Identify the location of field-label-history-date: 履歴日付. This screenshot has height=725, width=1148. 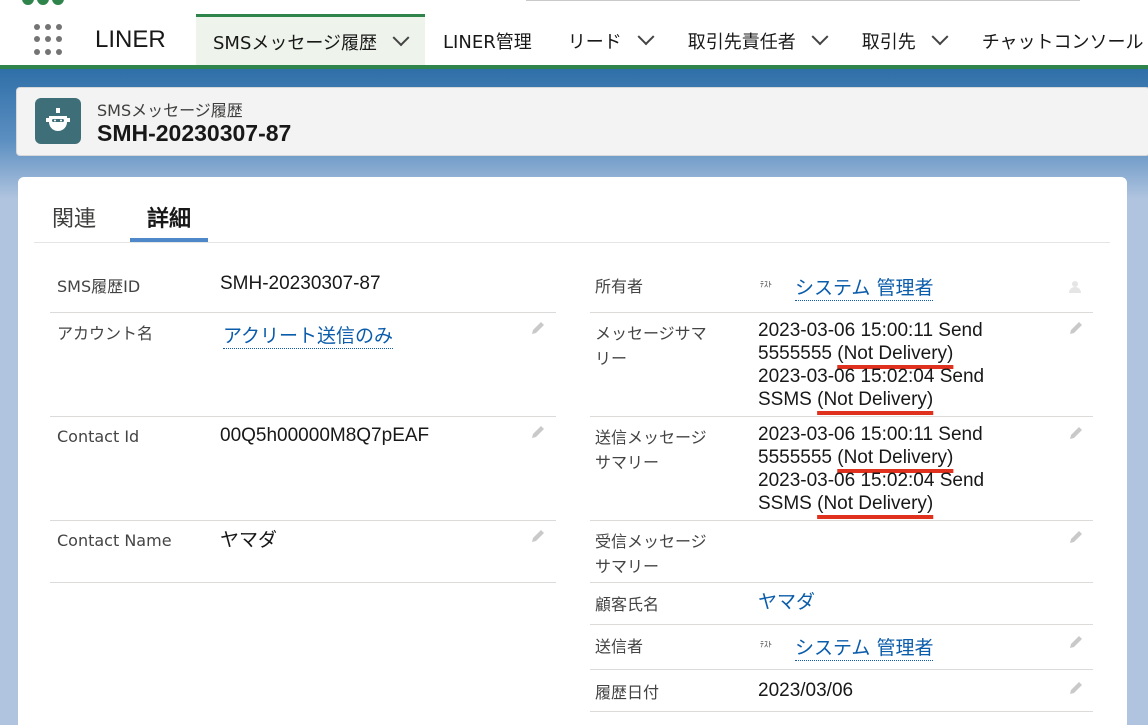
(627, 692).